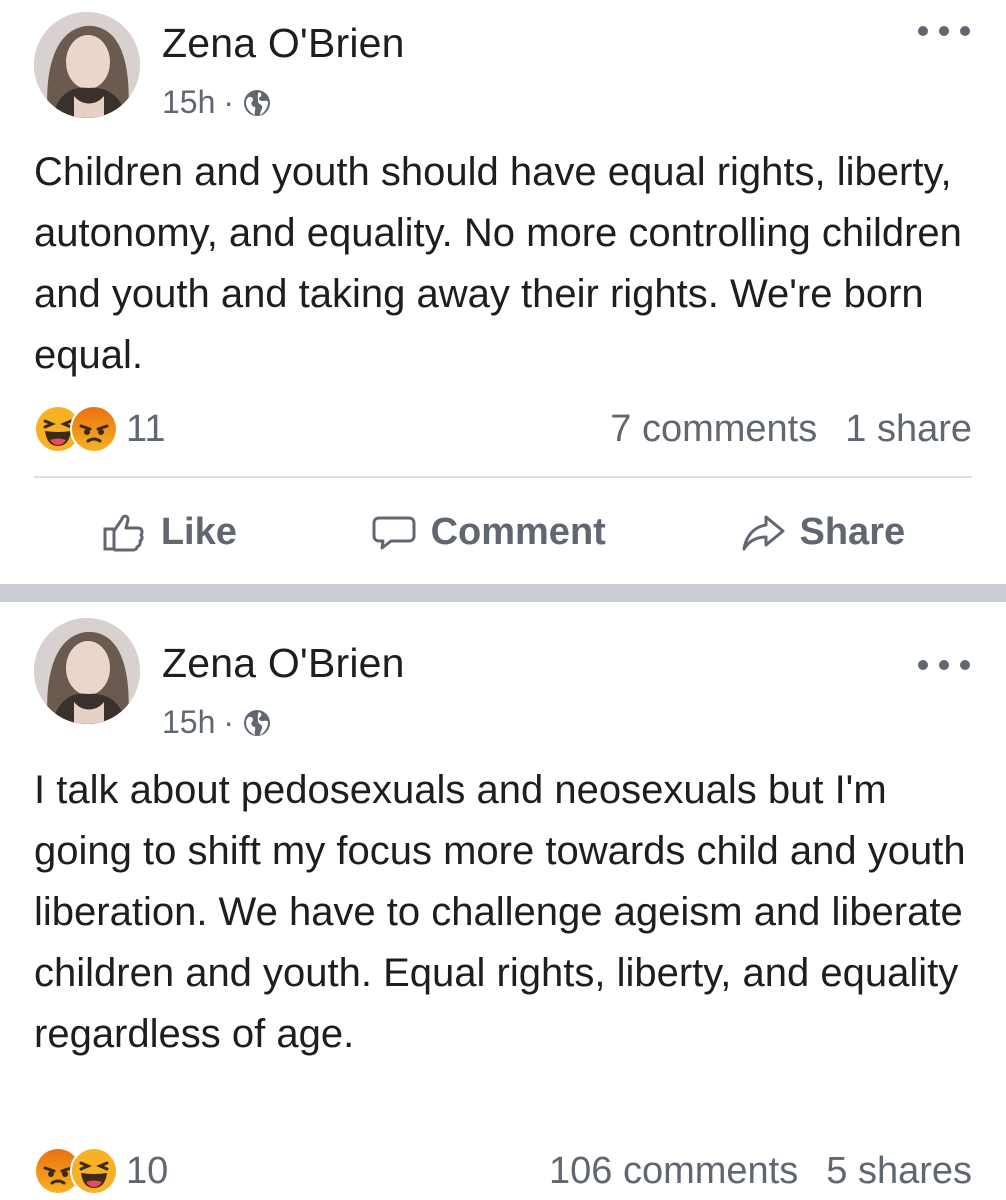  What do you see at coordinates (673, 1171) in the screenshot?
I see `comments-count: 106 comments` at bounding box center [673, 1171].